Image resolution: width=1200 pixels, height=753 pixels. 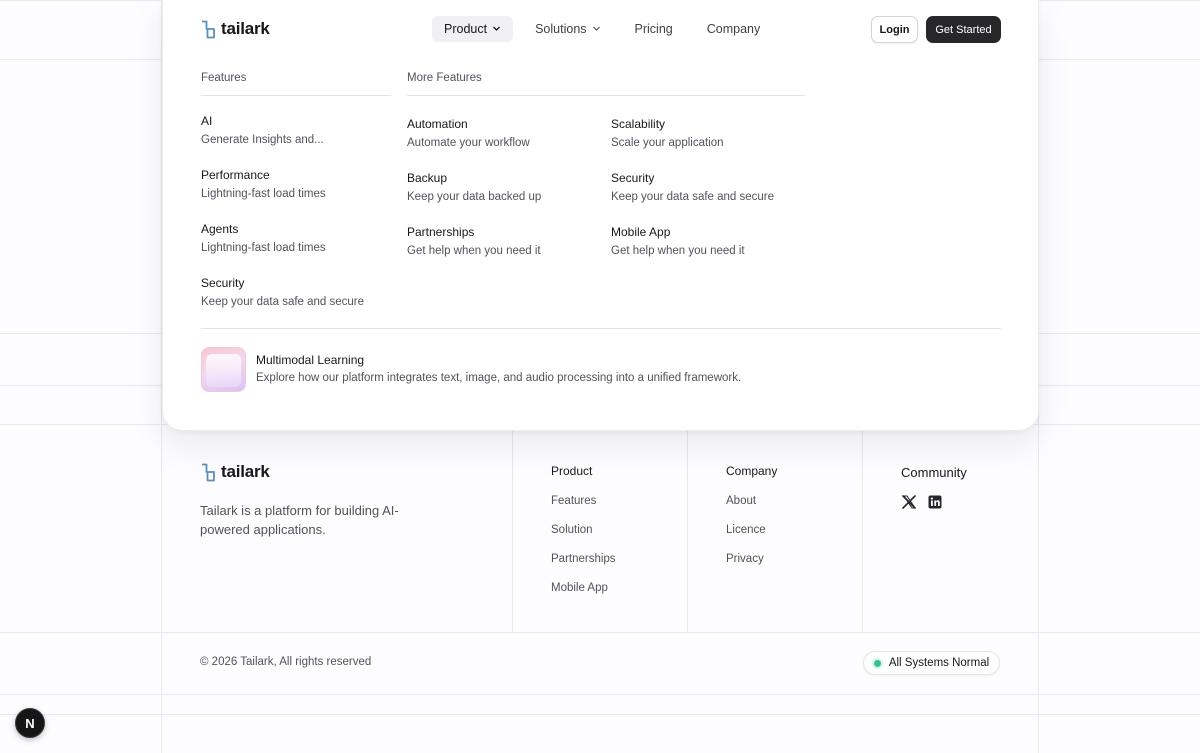 What do you see at coordinates (466, 29) in the screenshot?
I see `nav-label: Product` at bounding box center [466, 29].